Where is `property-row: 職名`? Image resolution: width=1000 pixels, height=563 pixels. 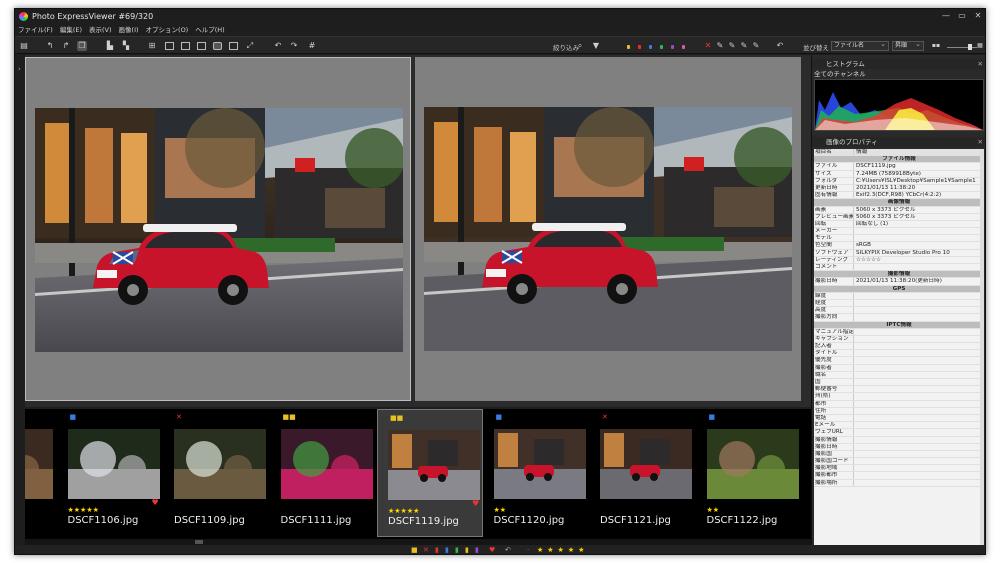
property-row: 職名 is located at coordinates (899, 375).